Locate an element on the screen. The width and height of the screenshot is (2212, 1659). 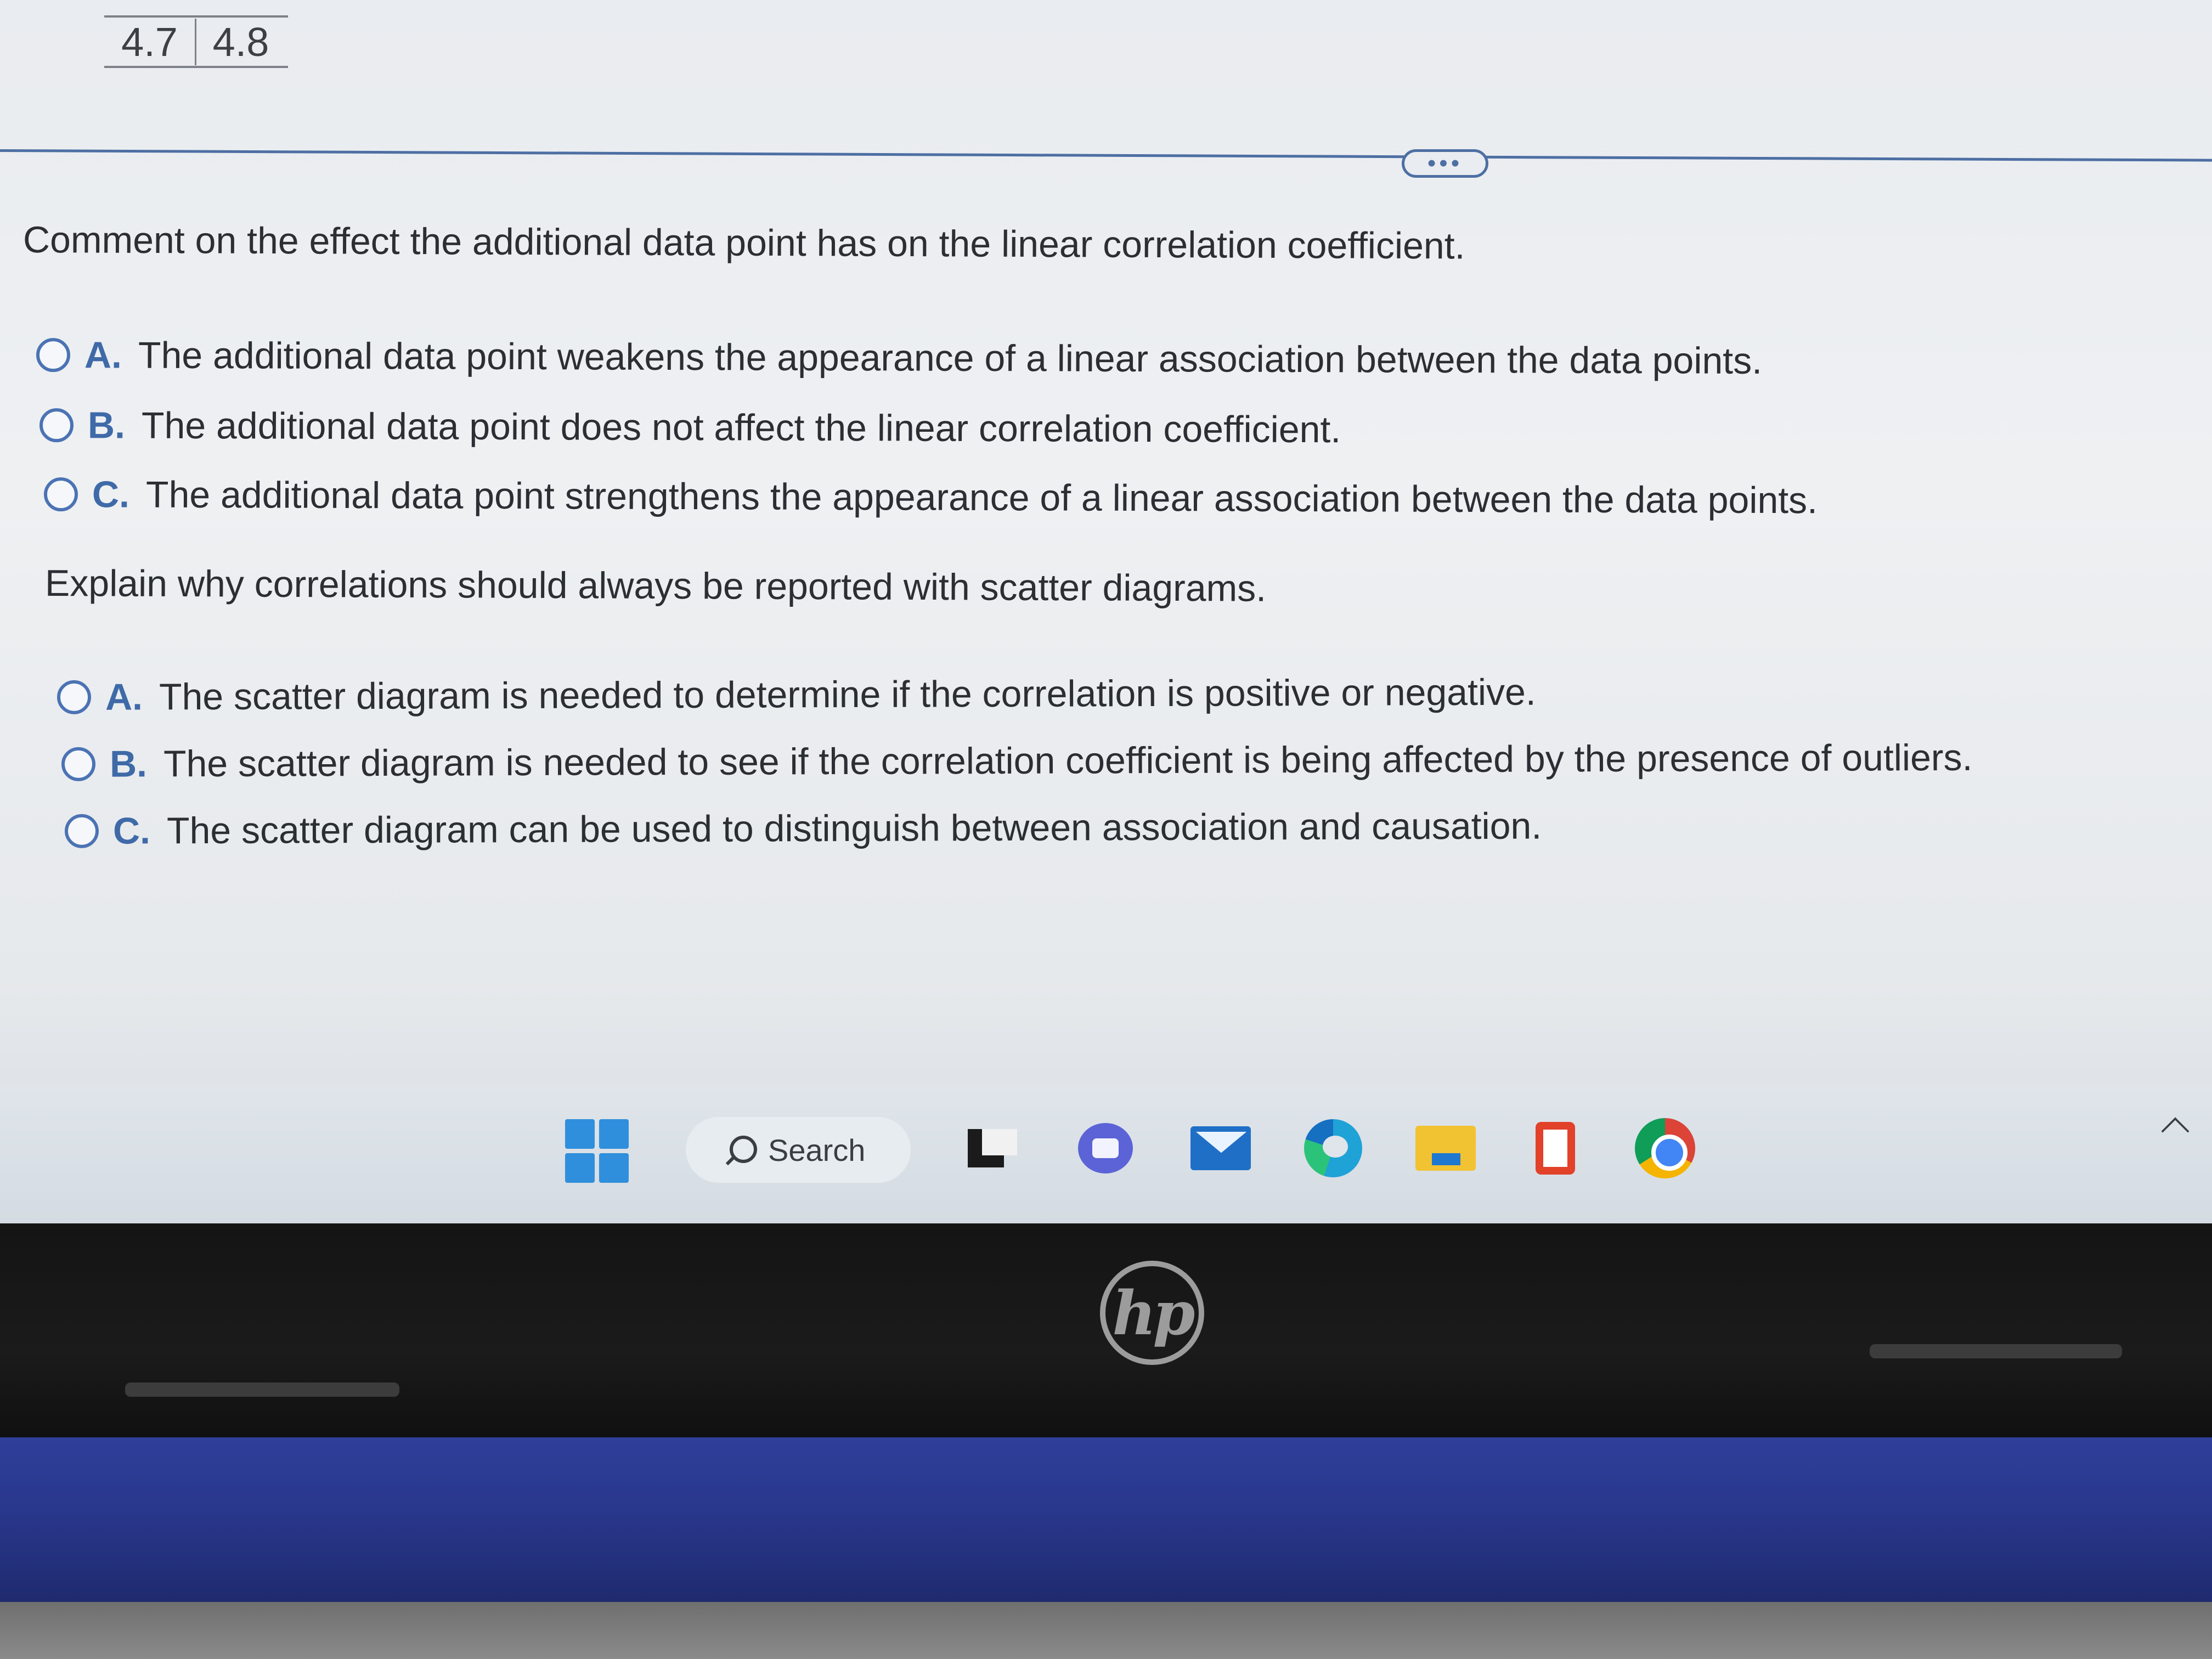
data-table-row: 4.7 4.8 is located at coordinates (196, 41).